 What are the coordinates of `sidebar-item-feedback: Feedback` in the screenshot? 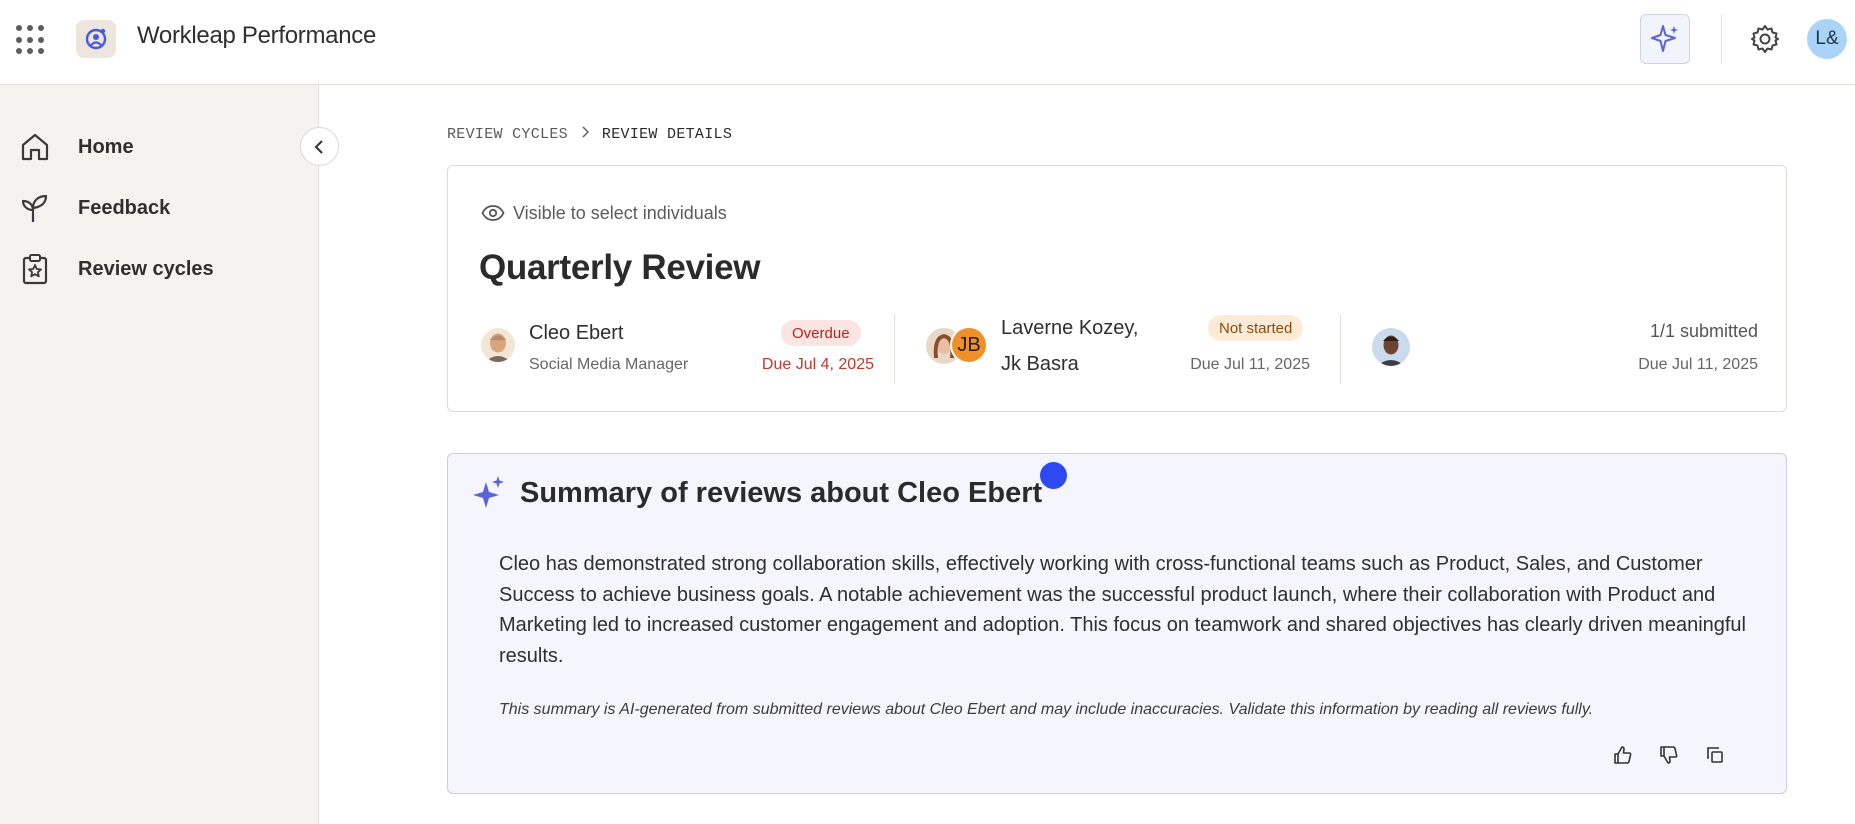 It's located at (94, 208).